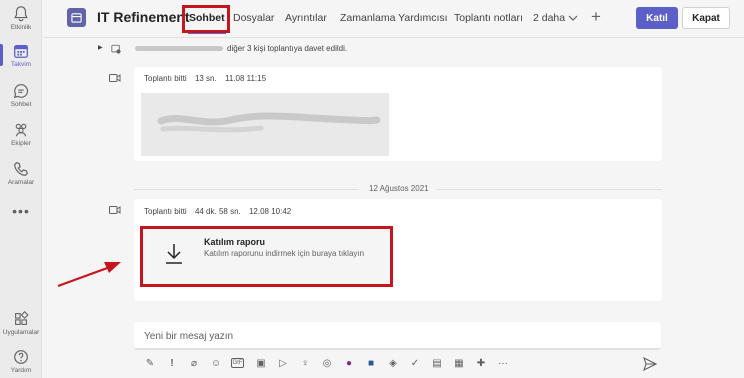  I want to click on rail-calls: Aramalar, so click(21, 173).